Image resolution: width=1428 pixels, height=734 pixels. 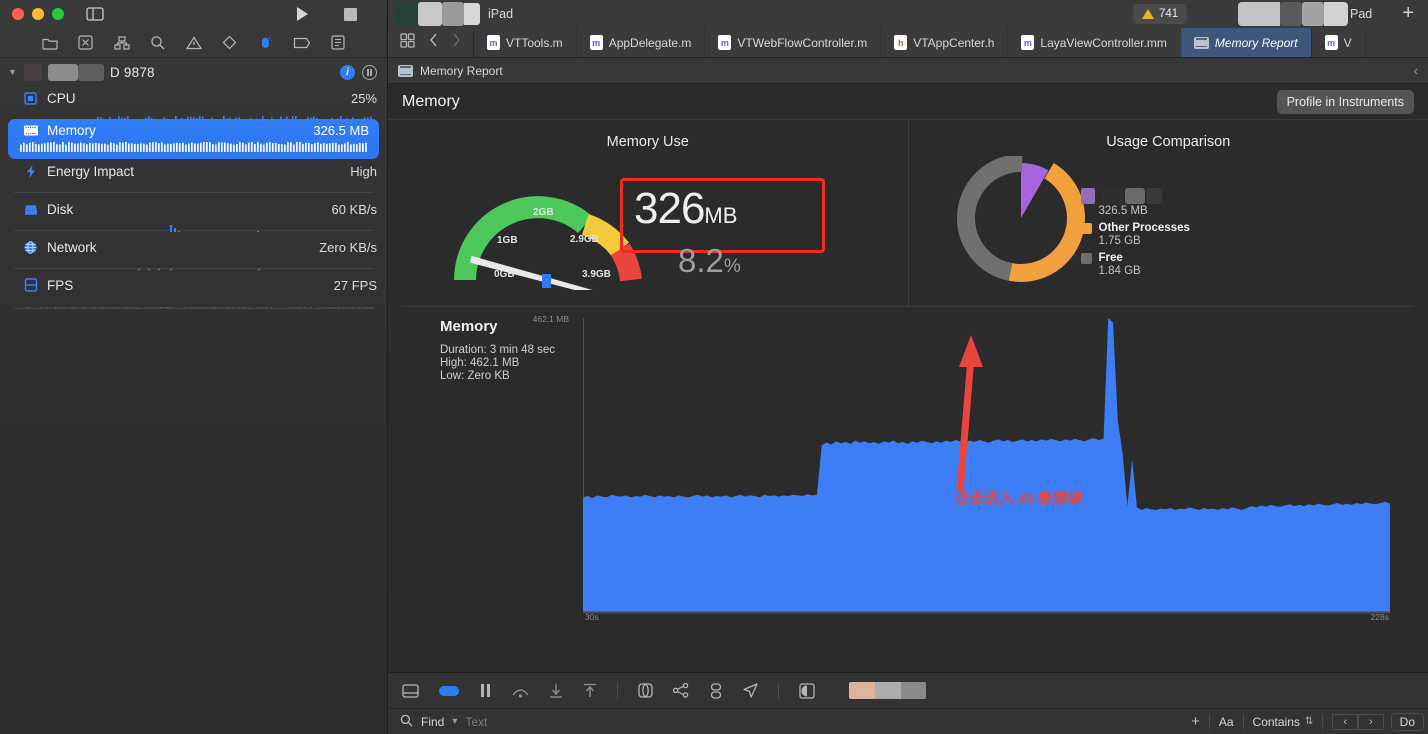 I want to click on tab-overview-icon, so click(x=407, y=42).